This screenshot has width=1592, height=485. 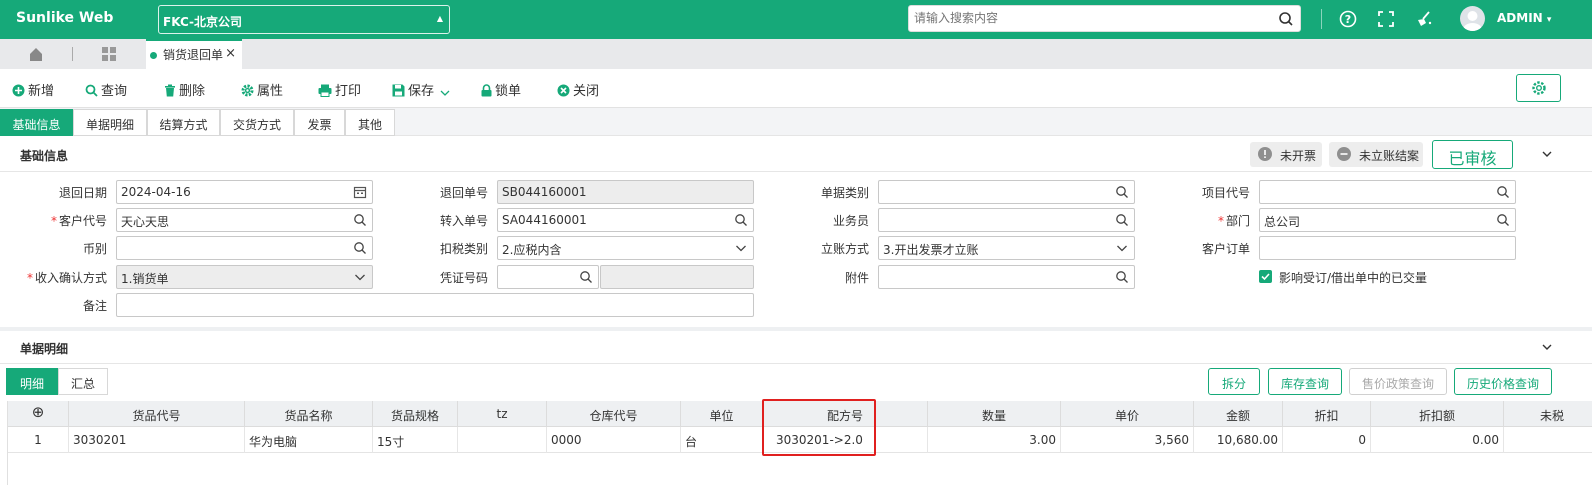 What do you see at coordinates (339, 89) in the screenshot?
I see `print-button: 打印` at bounding box center [339, 89].